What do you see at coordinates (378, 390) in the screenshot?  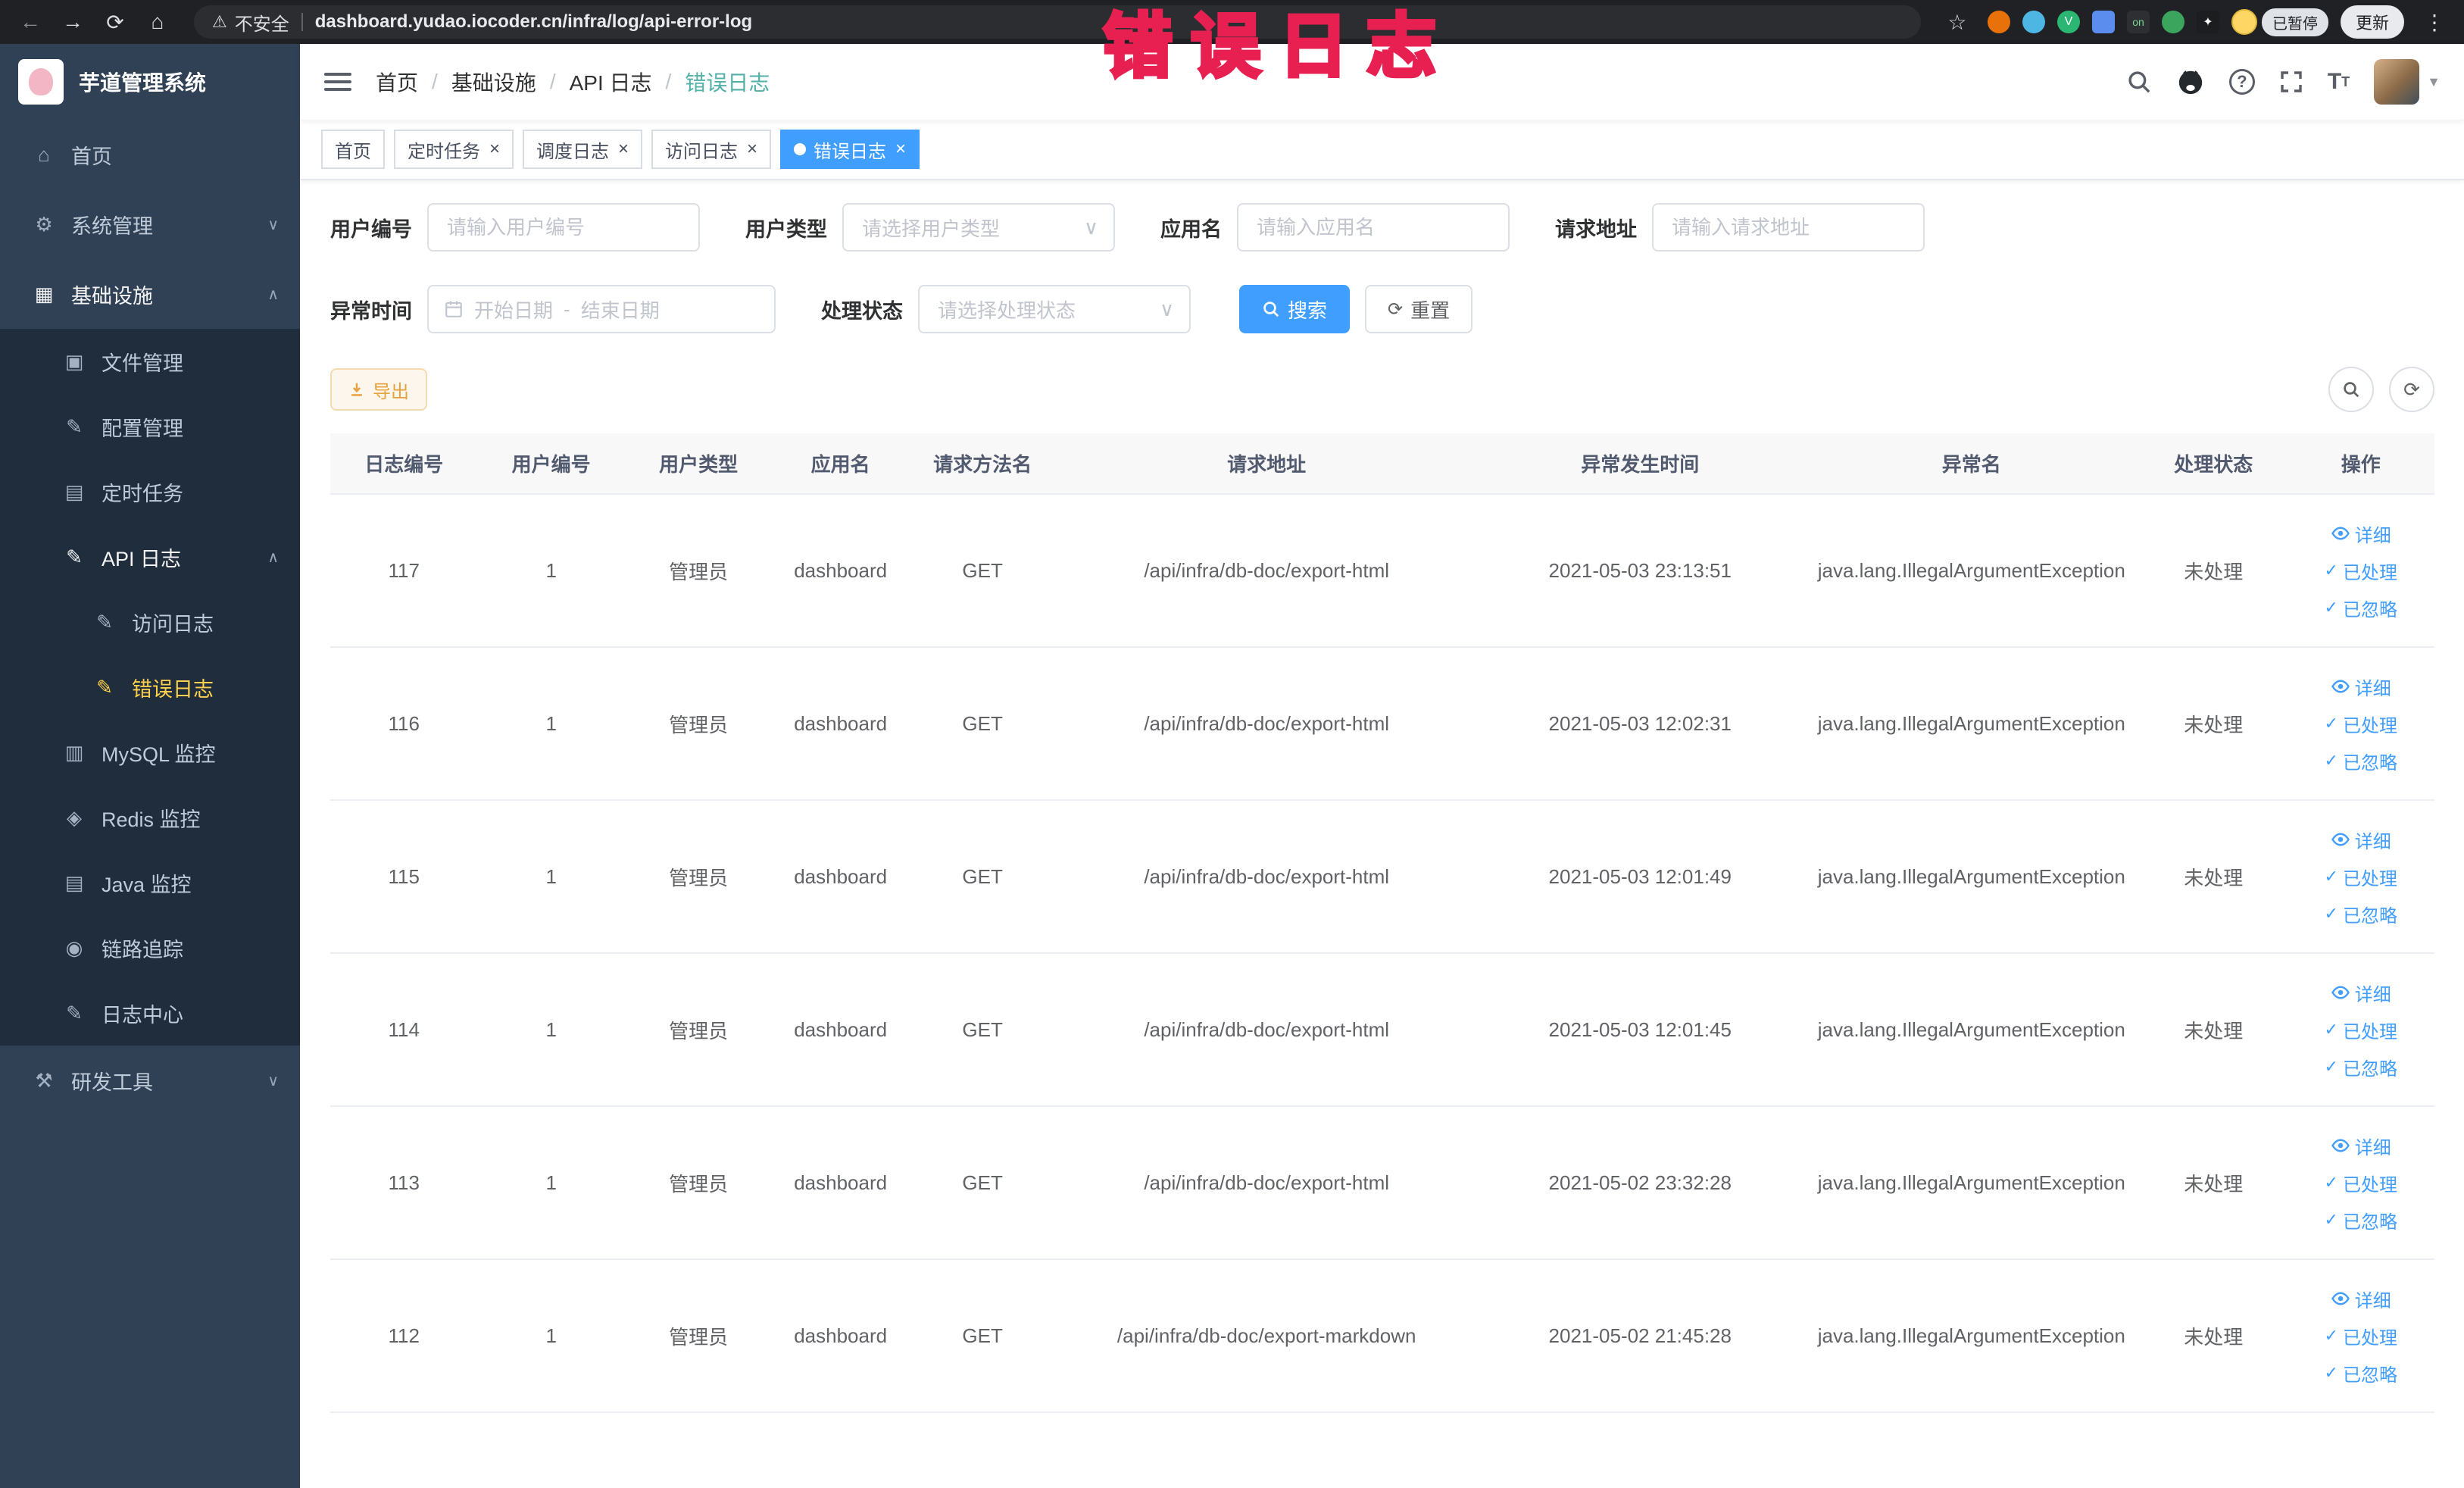 I see `export-button: 导出` at bounding box center [378, 390].